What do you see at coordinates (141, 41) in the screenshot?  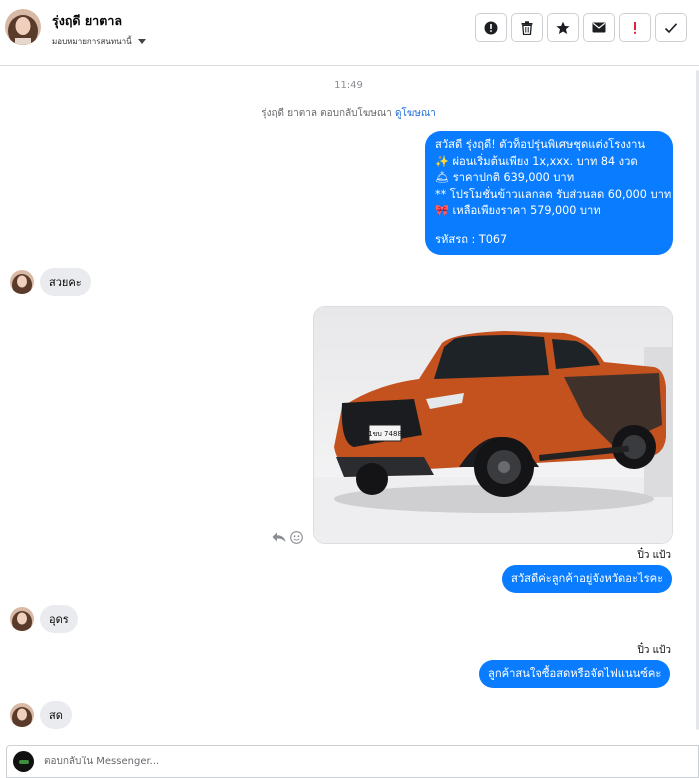 I see `caret-down-icon` at bounding box center [141, 41].